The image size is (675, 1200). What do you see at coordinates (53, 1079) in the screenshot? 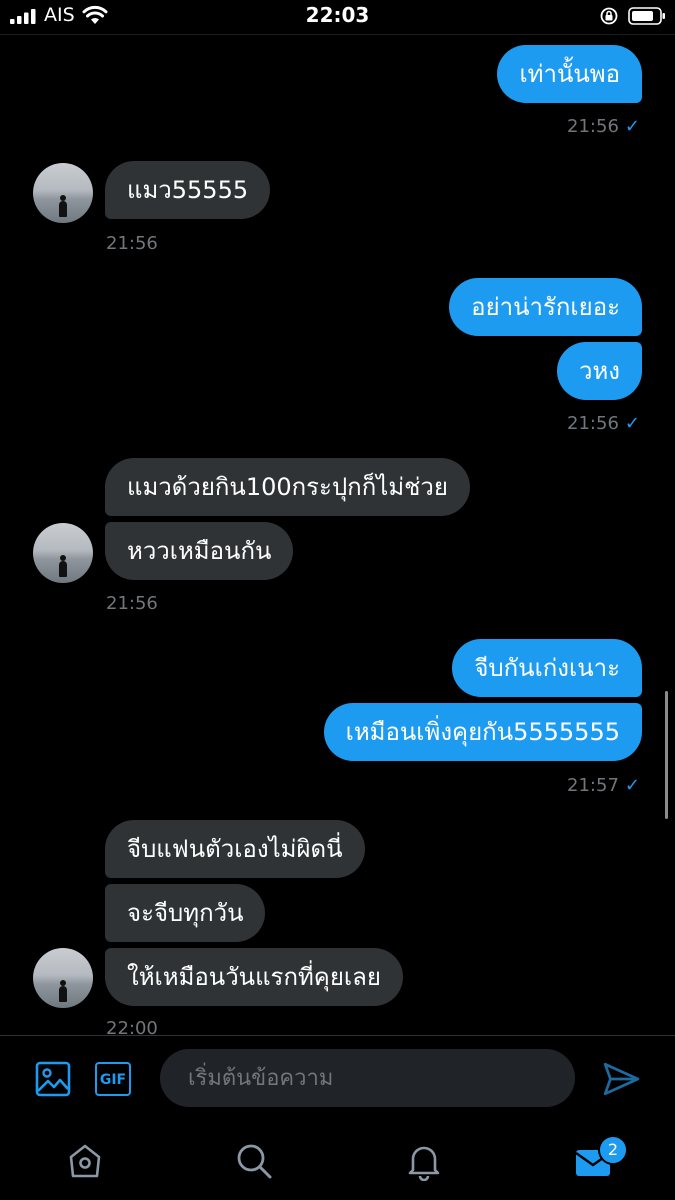
I see `image-icon` at bounding box center [53, 1079].